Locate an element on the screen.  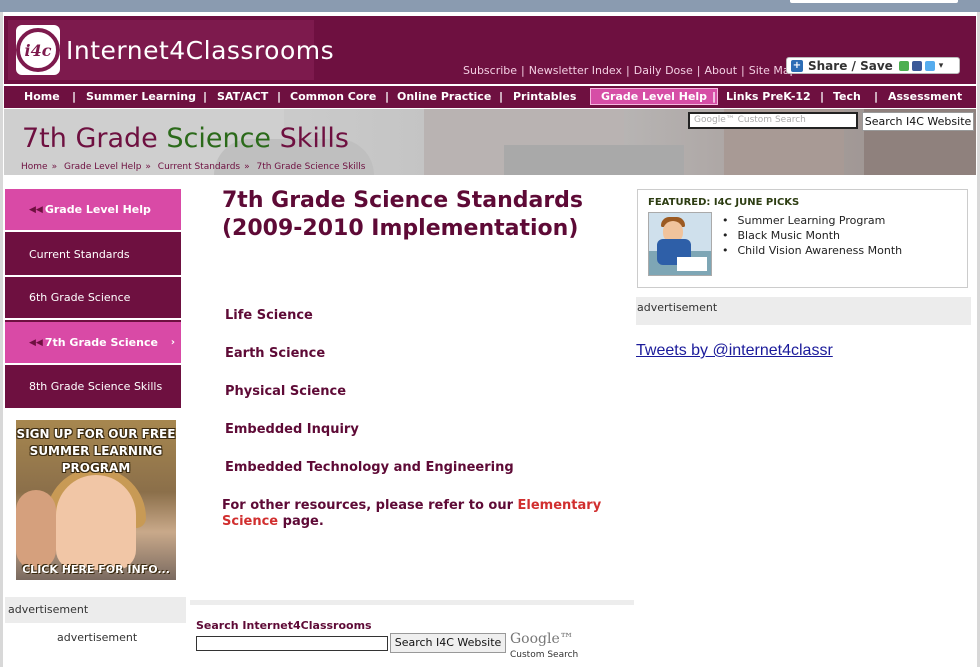
sidebar-item-6th-grade-science: 6th Grade Science is located at coordinates (93, 298).